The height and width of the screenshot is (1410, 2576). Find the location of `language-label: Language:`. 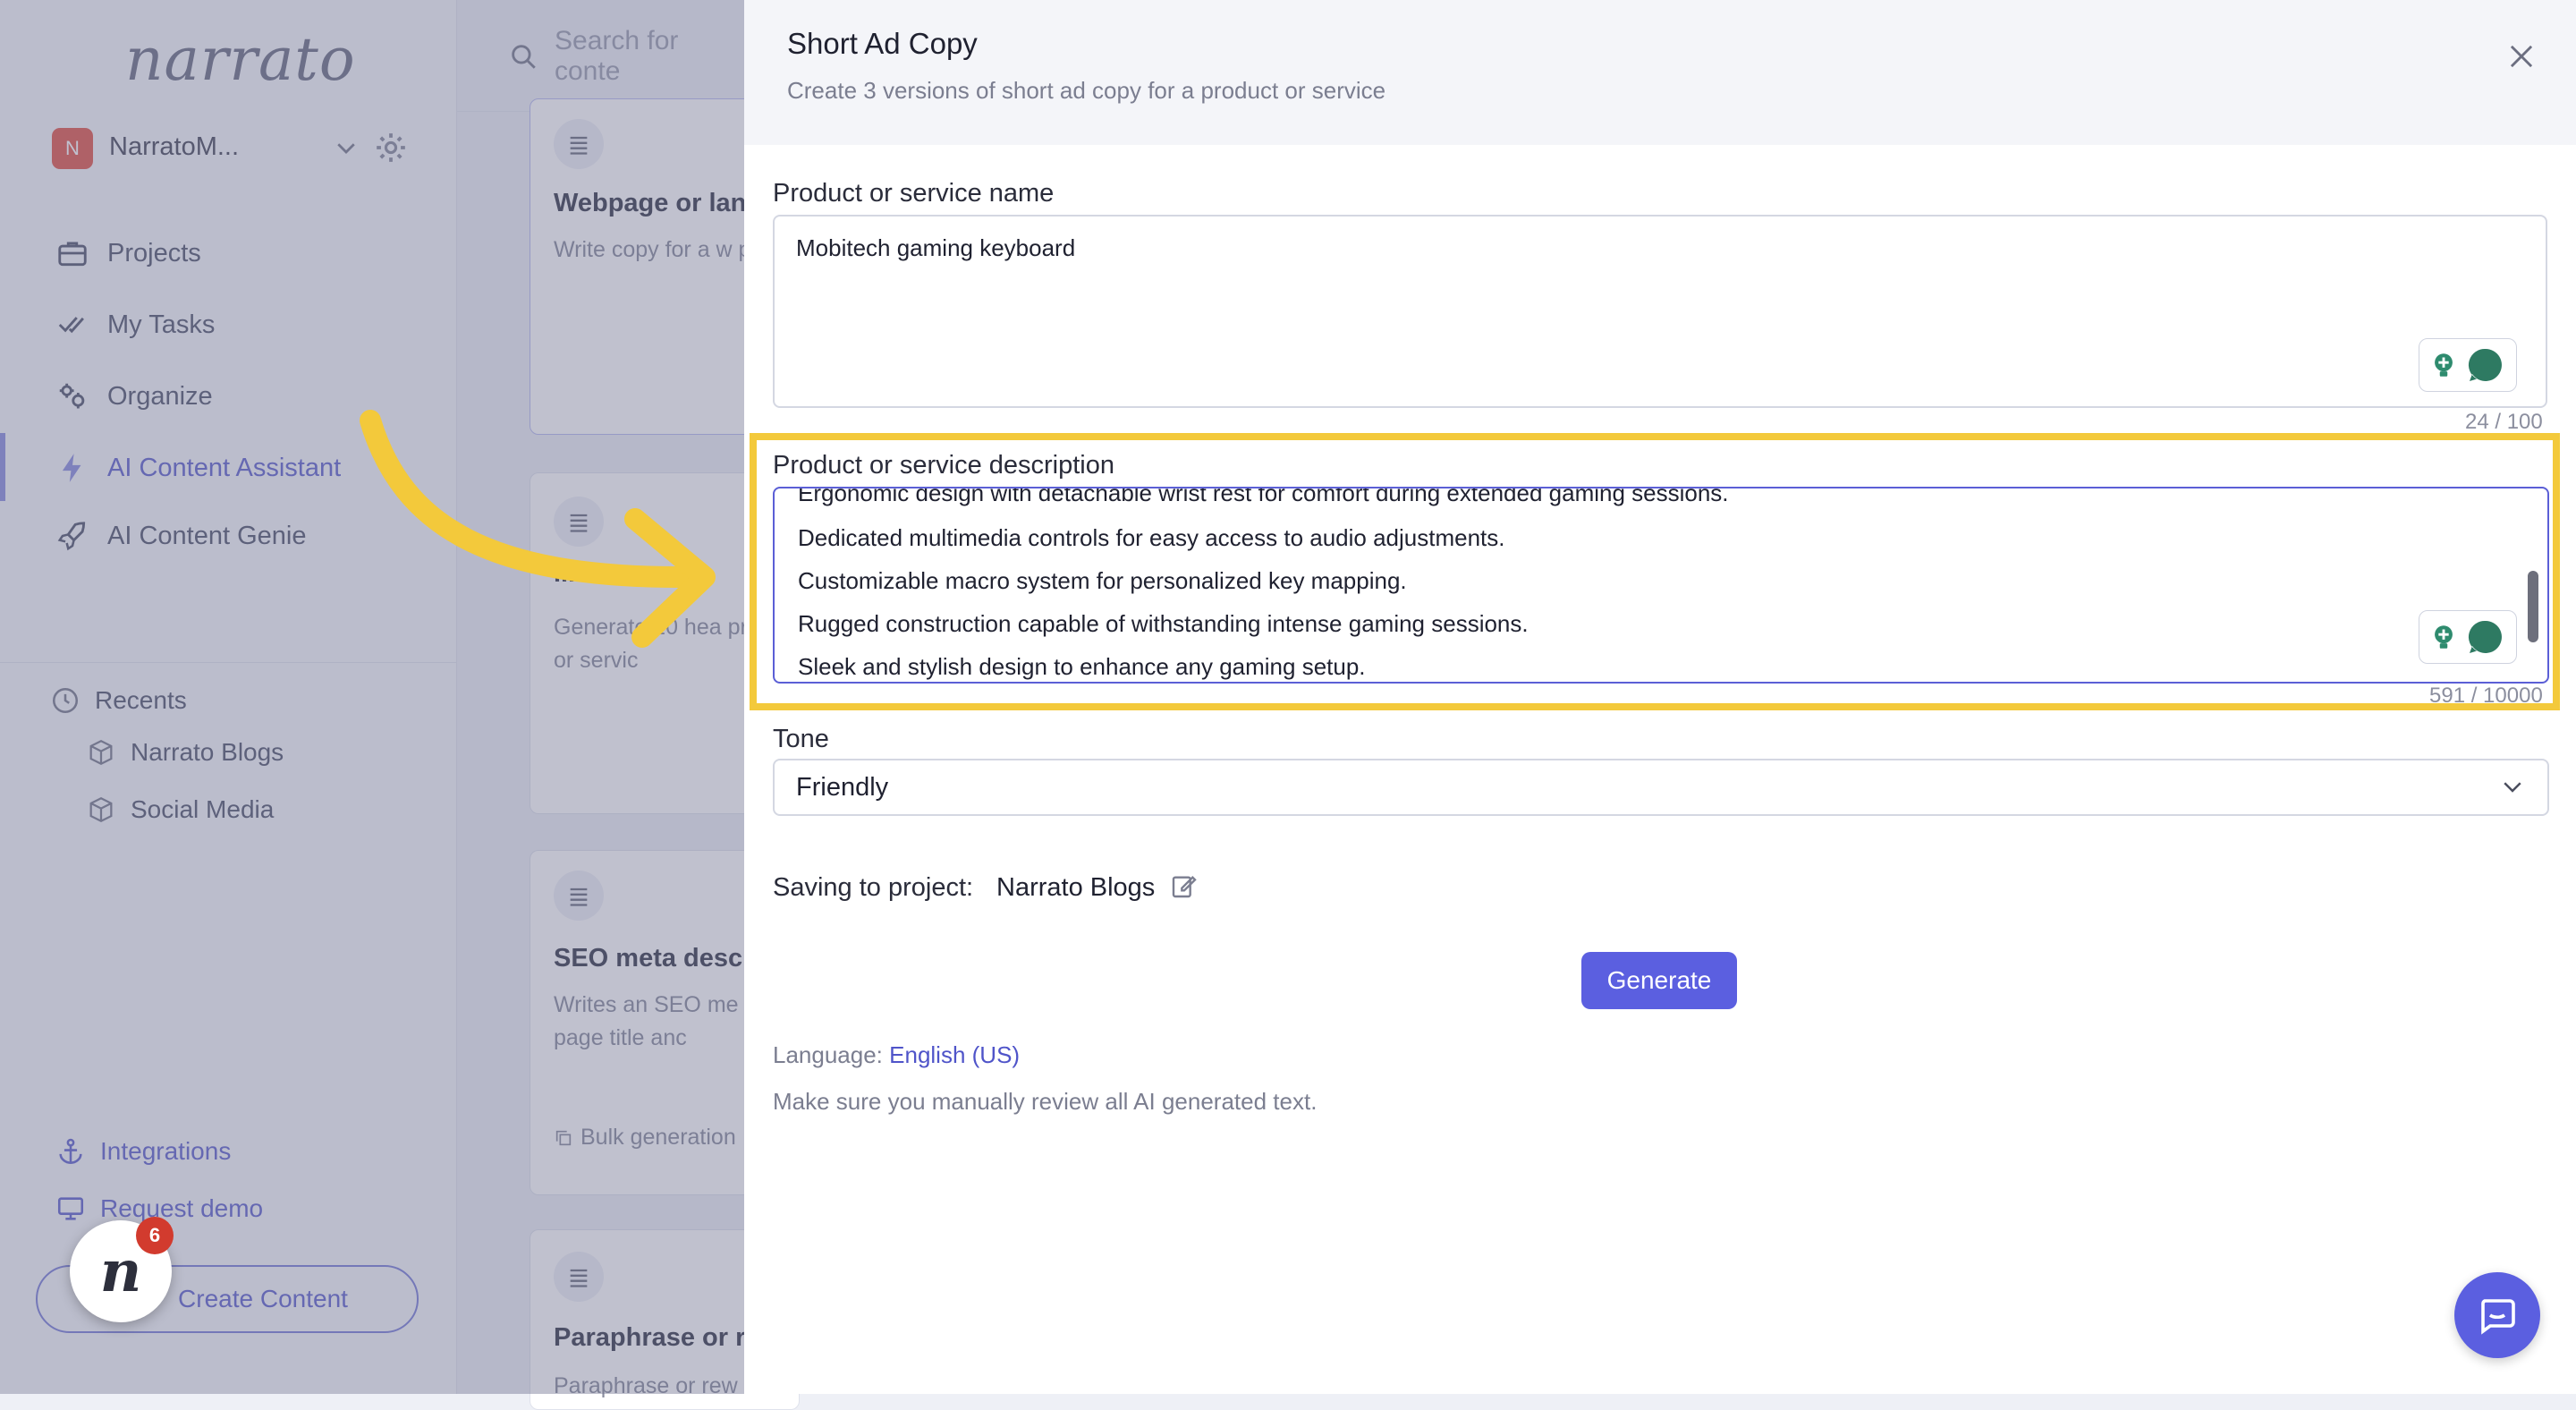

language-label: Language: is located at coordinates (828, 1054).